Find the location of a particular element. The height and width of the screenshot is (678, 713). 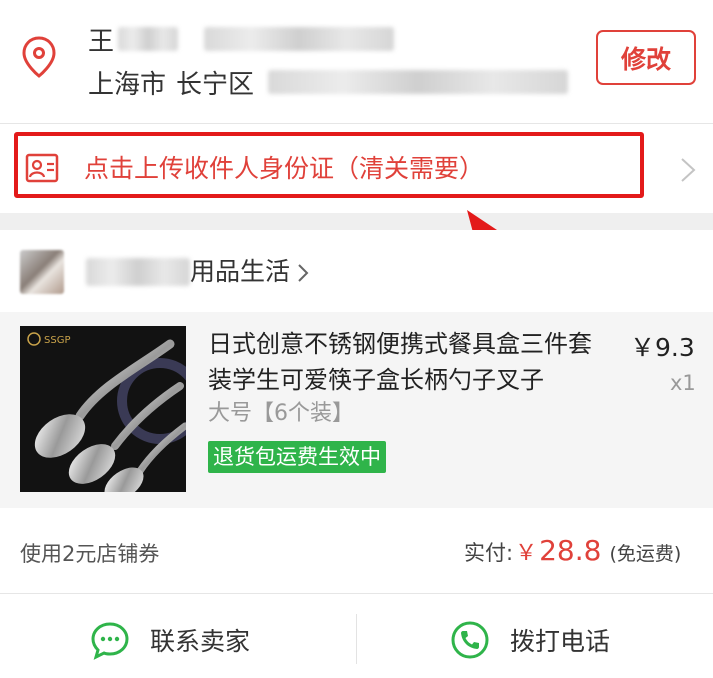

store-name-blurred is located at coordinates (138, 272).